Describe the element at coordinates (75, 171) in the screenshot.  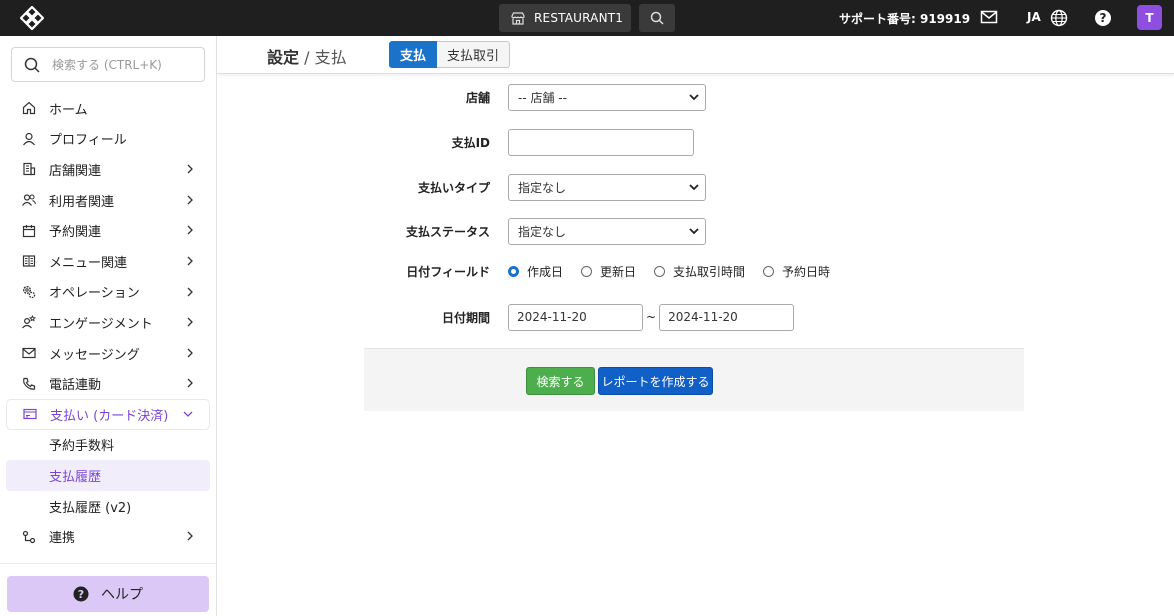
I see `sidebar-item-label: 店舗関連` at that location.